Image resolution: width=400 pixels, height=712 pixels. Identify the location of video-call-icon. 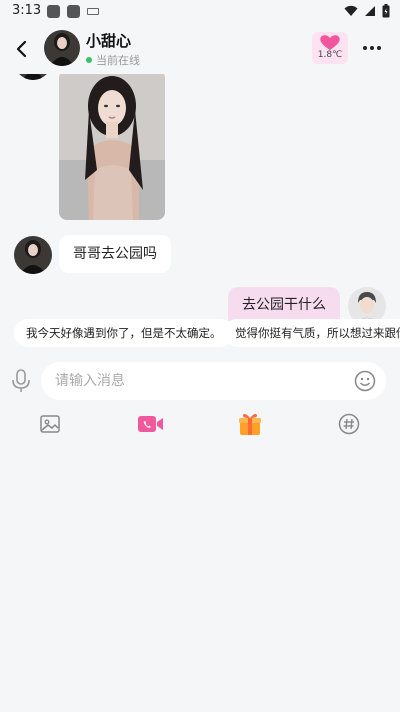
(150, 424).